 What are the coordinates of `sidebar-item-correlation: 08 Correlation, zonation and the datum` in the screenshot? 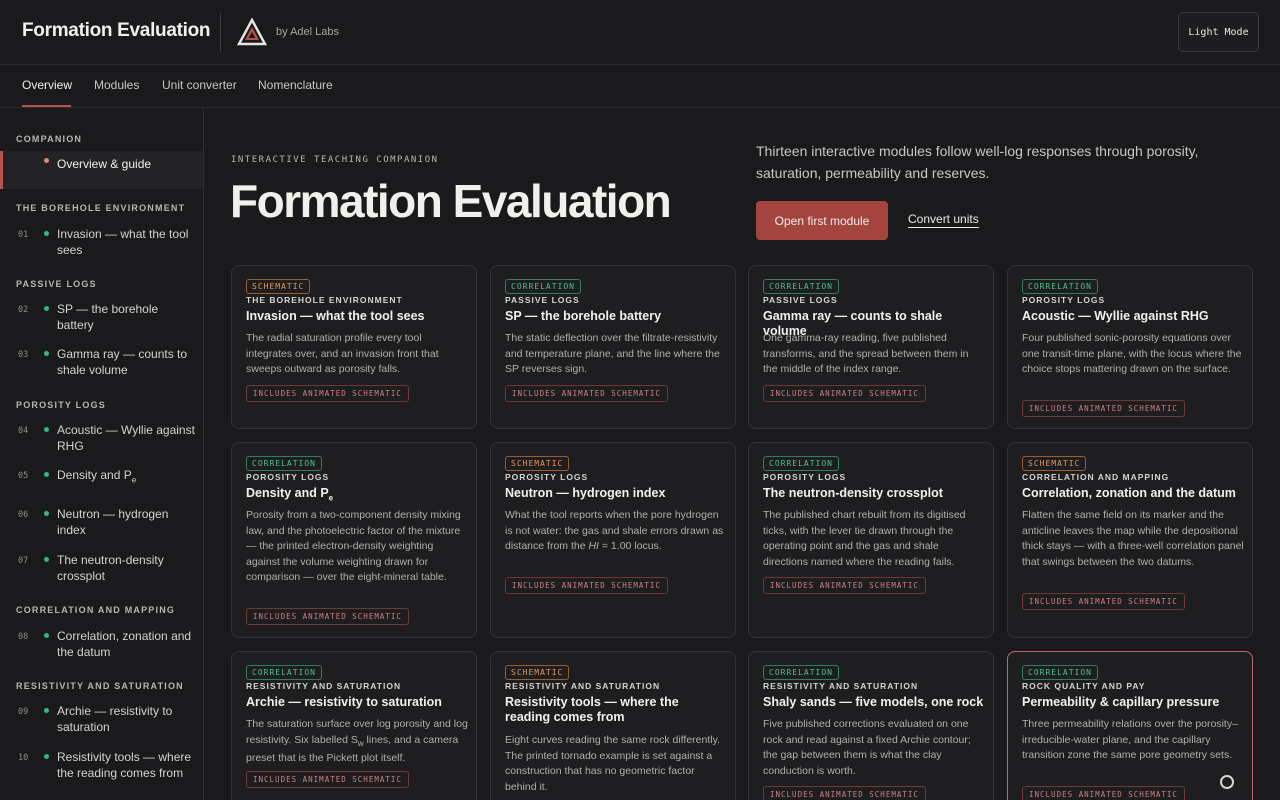 It's located at (101, 645).